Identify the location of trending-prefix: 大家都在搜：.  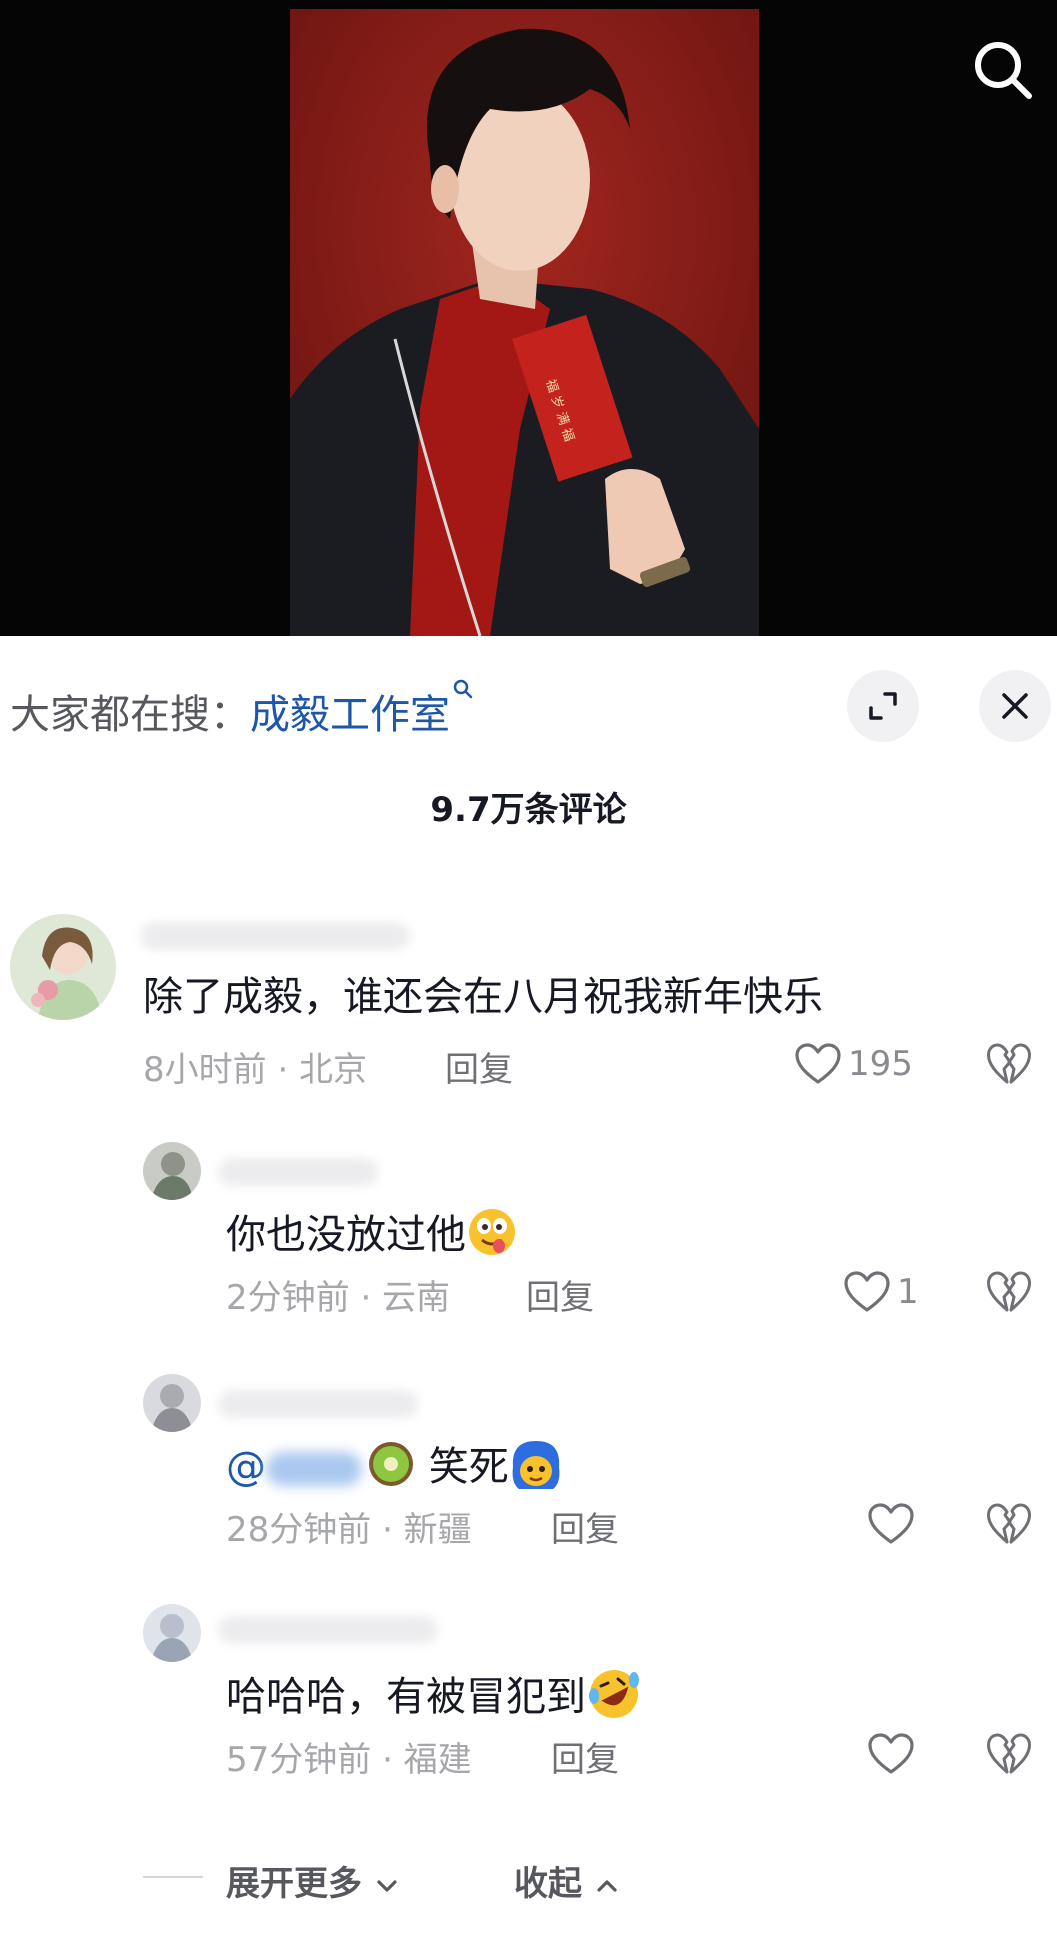
(130, 715).